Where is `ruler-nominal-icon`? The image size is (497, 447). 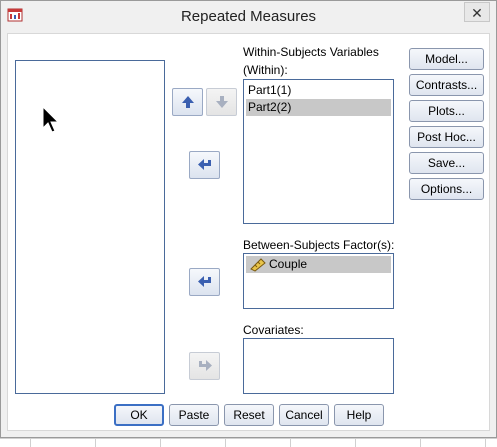 ruler-nominal-icon is located at coordinates (258, 265).